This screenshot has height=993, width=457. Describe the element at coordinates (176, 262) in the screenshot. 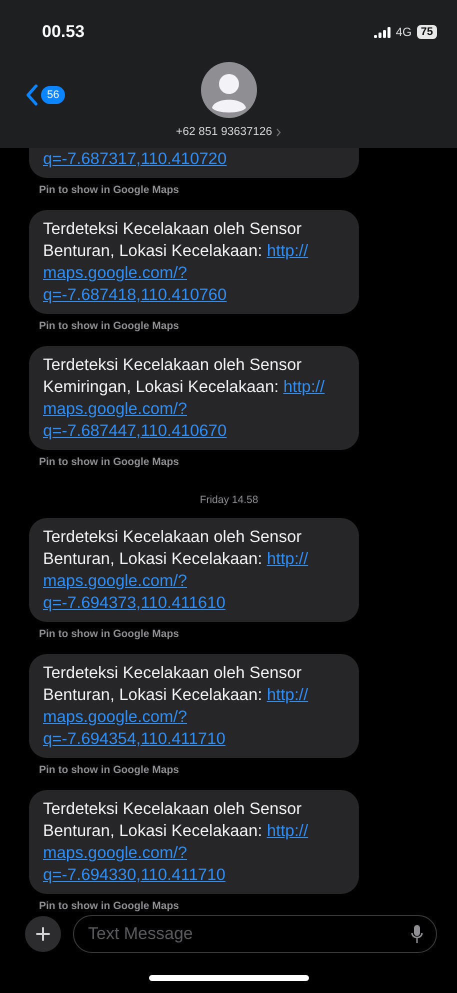

I see `message-text: Terdeteksi Kecelakaan oleh Sensor Benturan, Lokasi Kecelakaan: http://maps.google.com/?q=-7.687418,110.410760` at that location.